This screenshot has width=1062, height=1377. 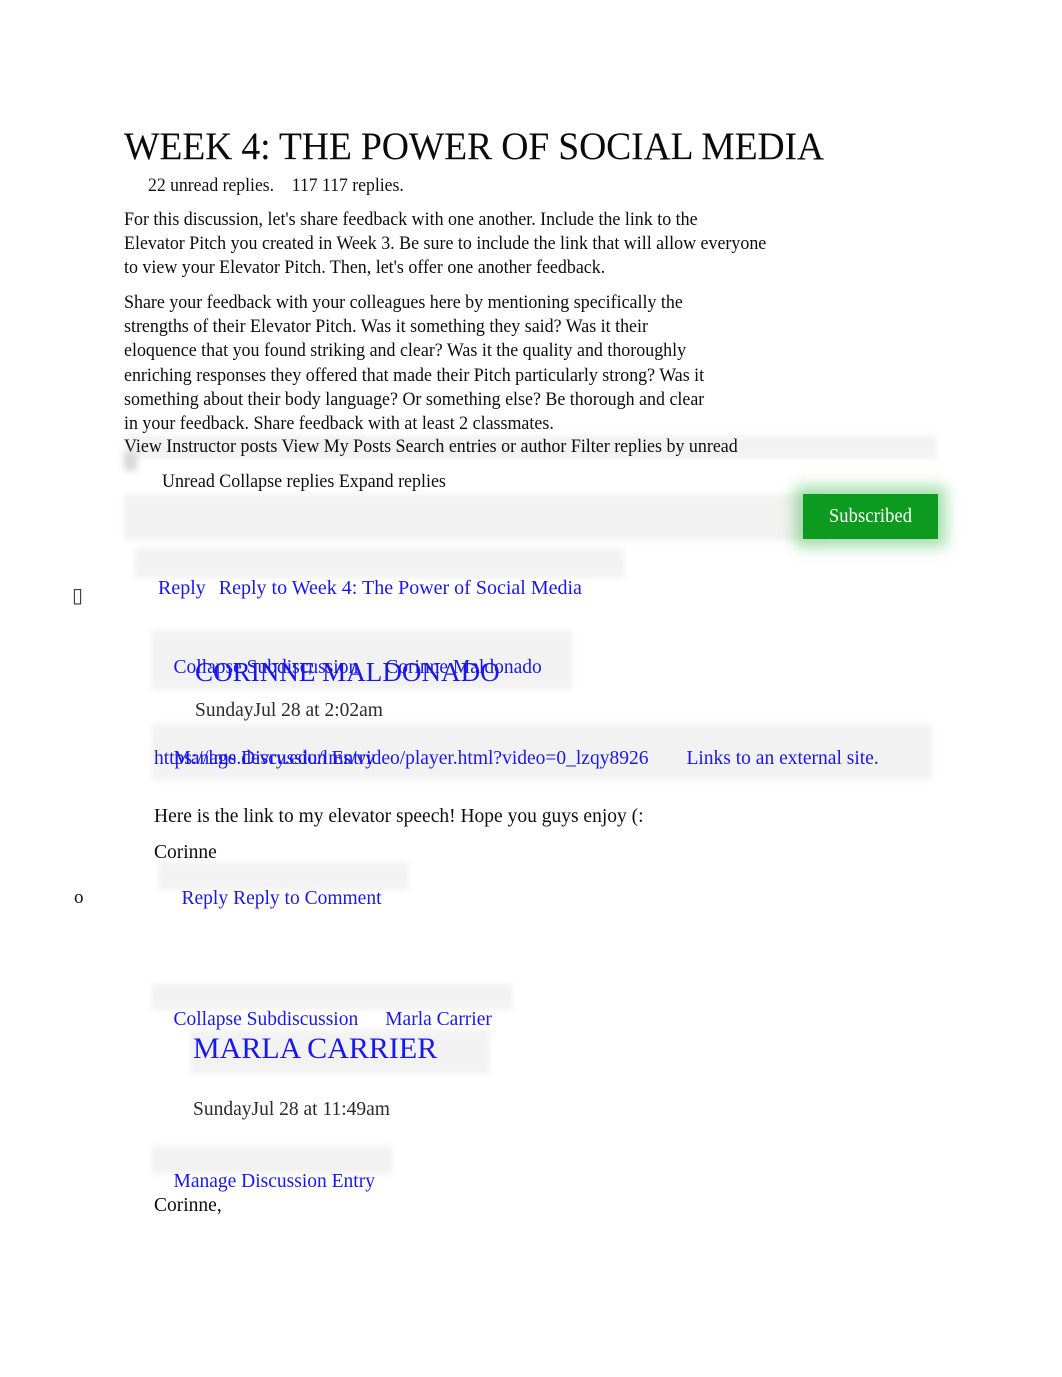 What do you see at coordinates (289, 710) in the screenshot?
I see `post-1-timestamp: SundayJul 28 at 2:02am` at bounding box center [289, 710].